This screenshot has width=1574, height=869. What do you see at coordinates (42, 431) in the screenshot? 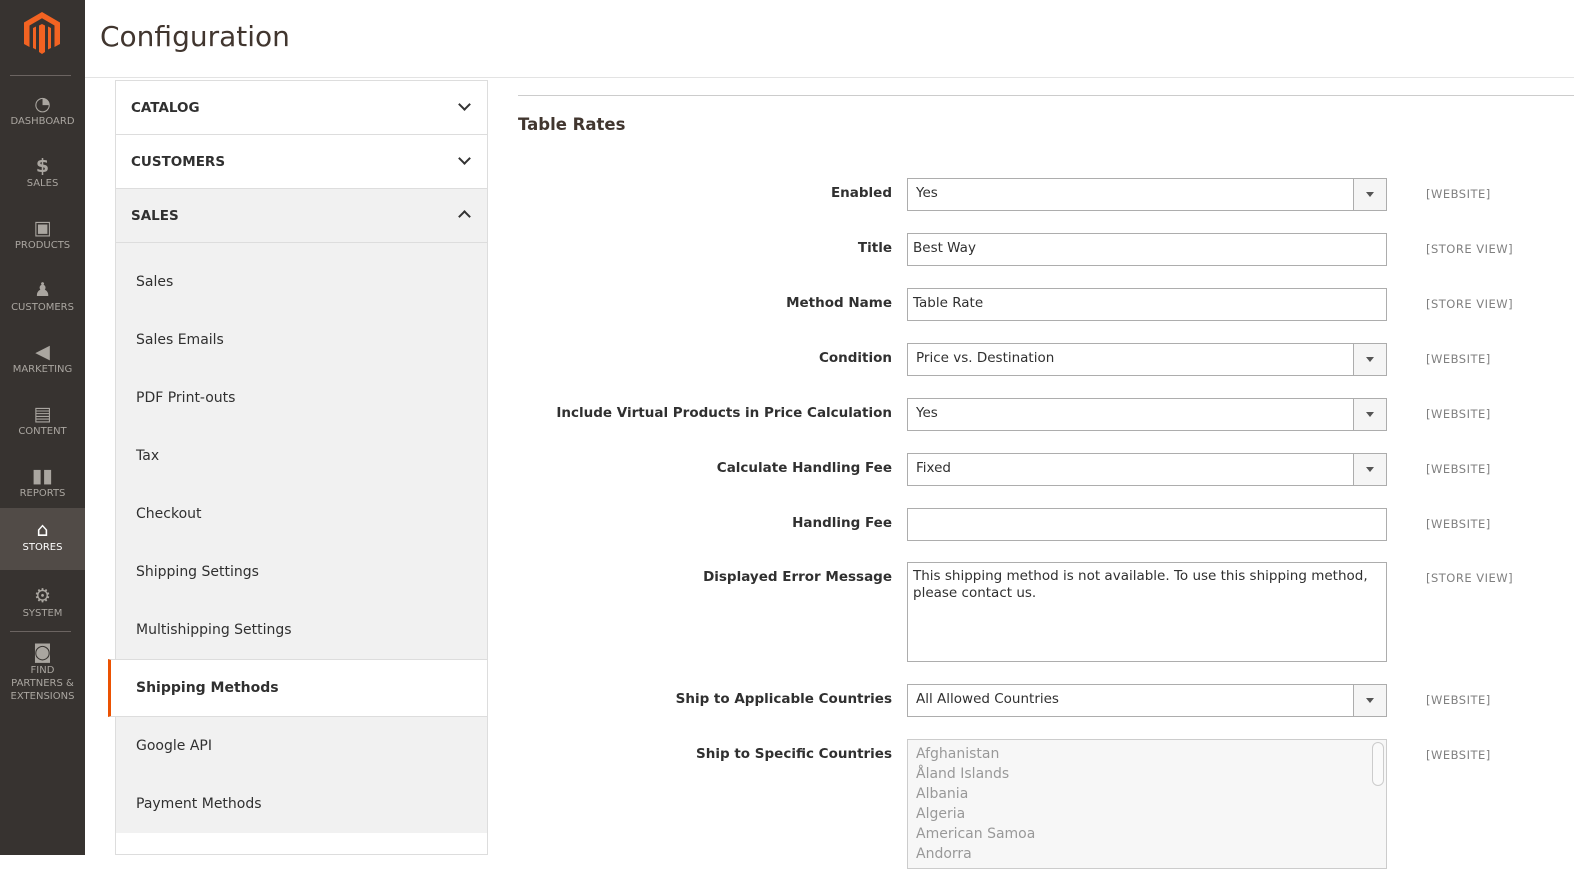
I see `nav-label: CONTENT` at bounding box center [42, 431].